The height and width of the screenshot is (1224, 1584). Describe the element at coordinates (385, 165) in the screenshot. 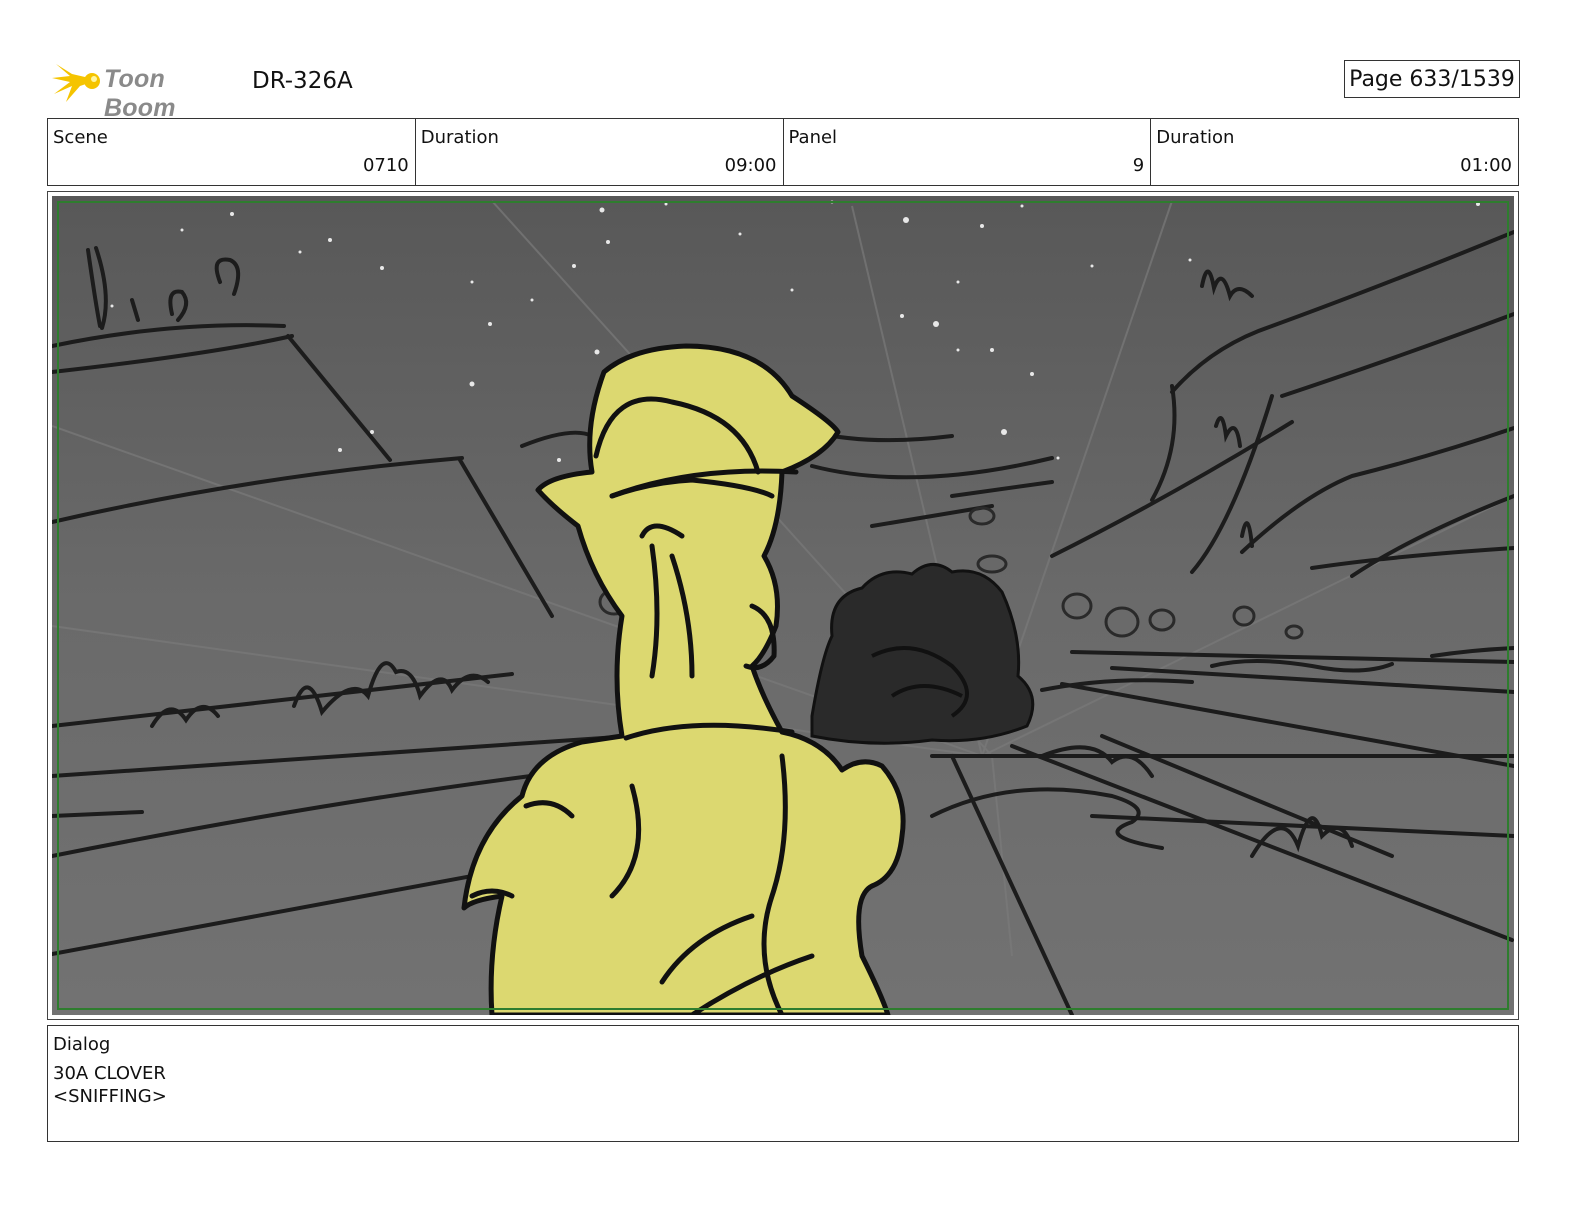

I see `scene-value: 0710` at that location.